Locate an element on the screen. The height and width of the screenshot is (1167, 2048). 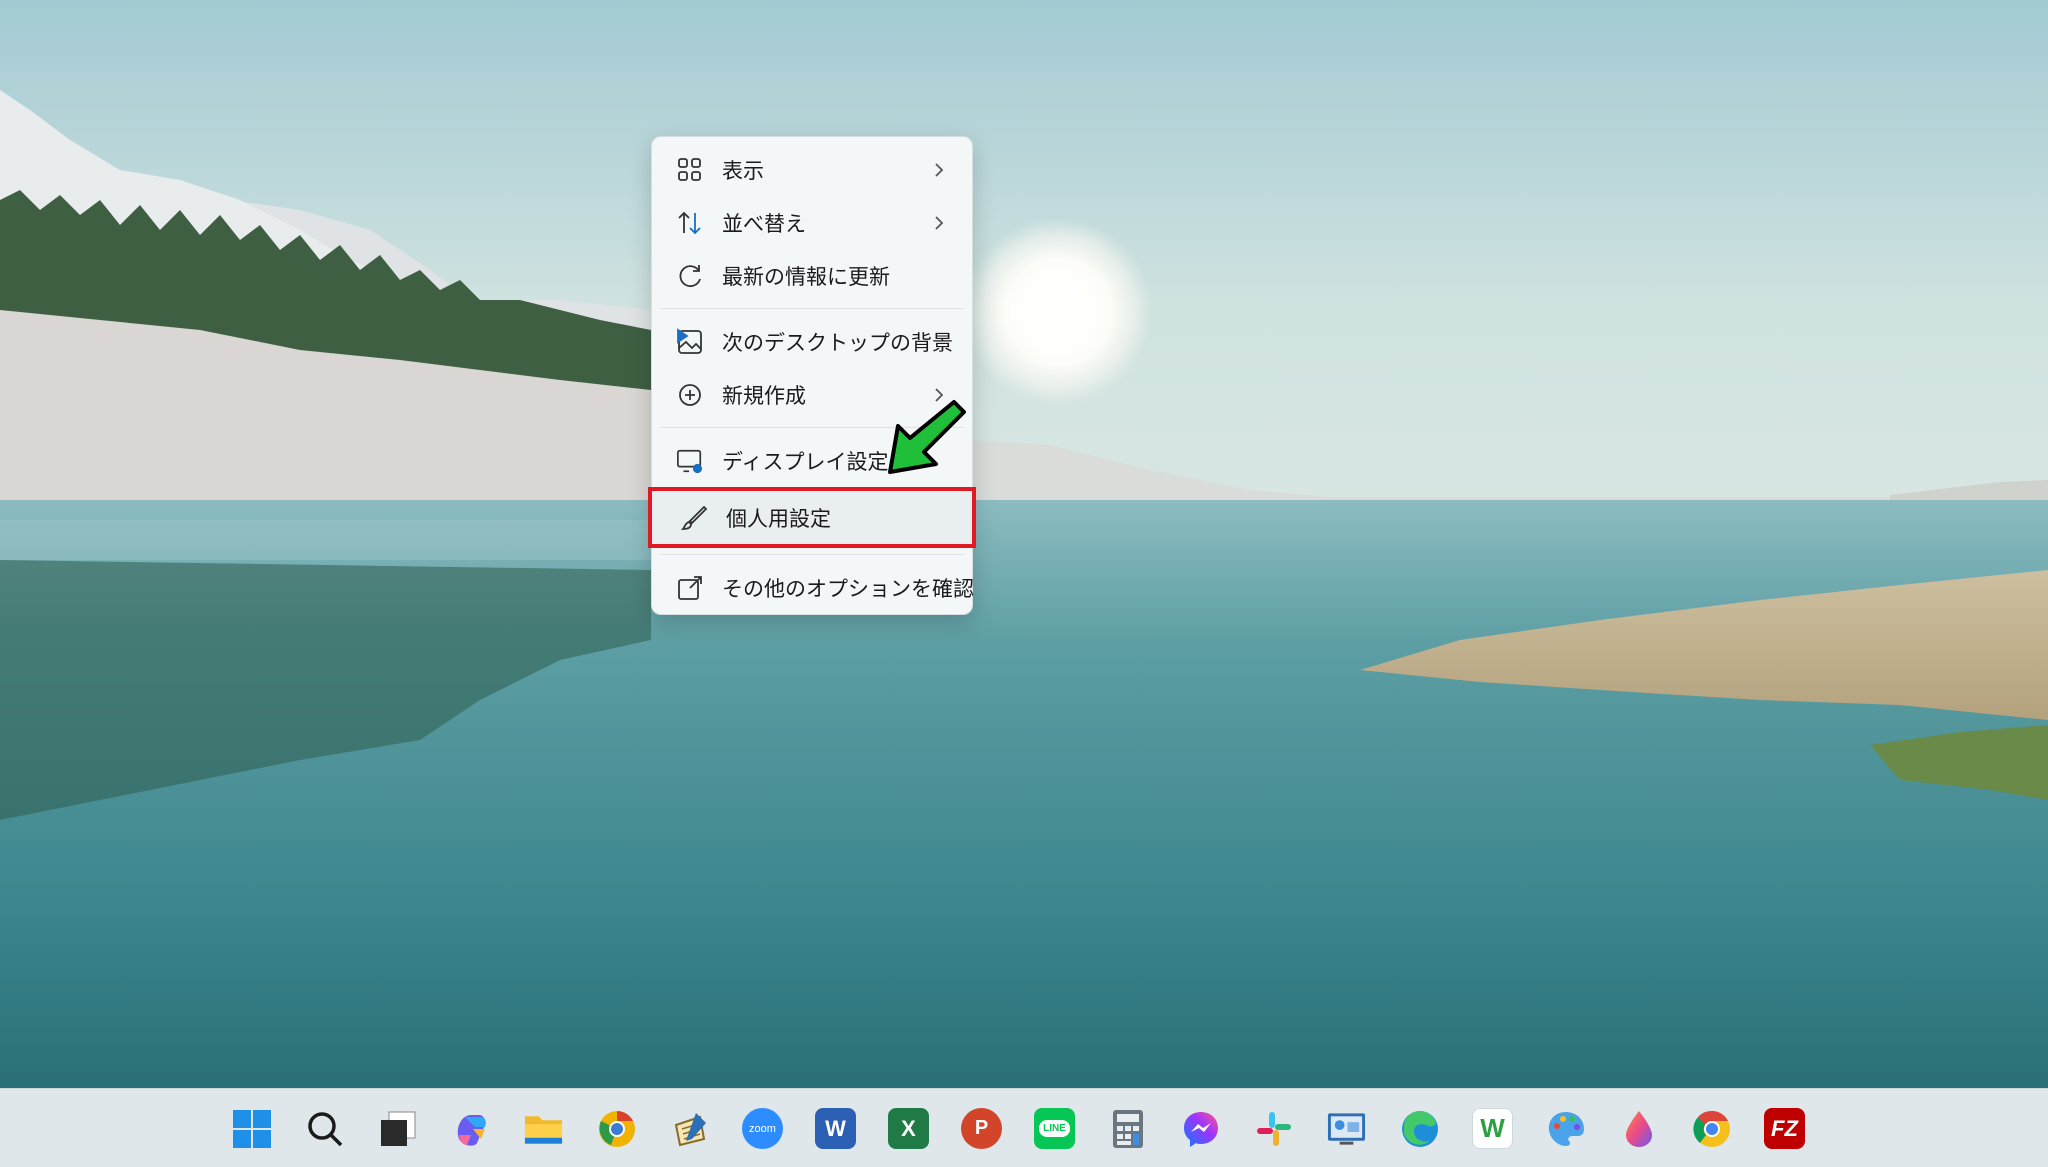
excel-icon-label: X is located at coordinates (908, 1128).